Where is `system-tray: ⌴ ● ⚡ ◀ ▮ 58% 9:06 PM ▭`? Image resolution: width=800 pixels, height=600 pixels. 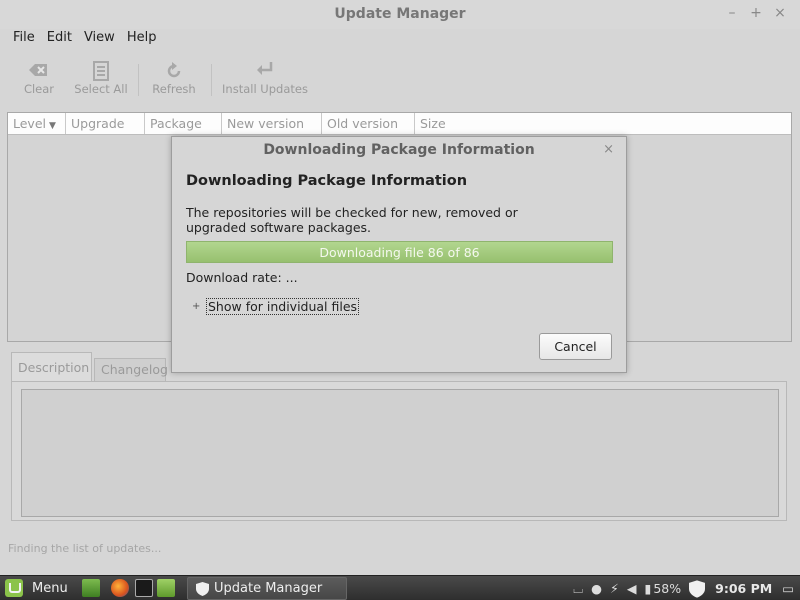
system-tray: ⌴ ● ⚡ ◀ ▮ 58% 9:06 PM ▭ is located at coordinates (686, 588).